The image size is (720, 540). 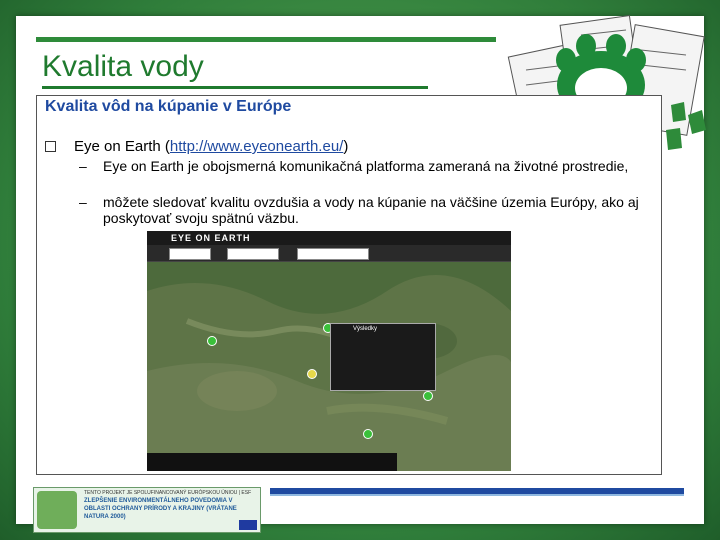 I want to click on map-location-select, so click(x=333, y=254).